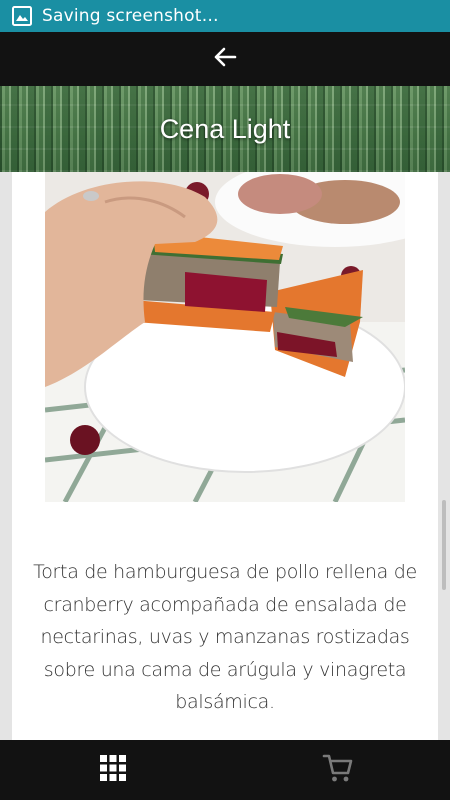 The image size is (450, 800). I want to click on app-bar, so click(225, 59).